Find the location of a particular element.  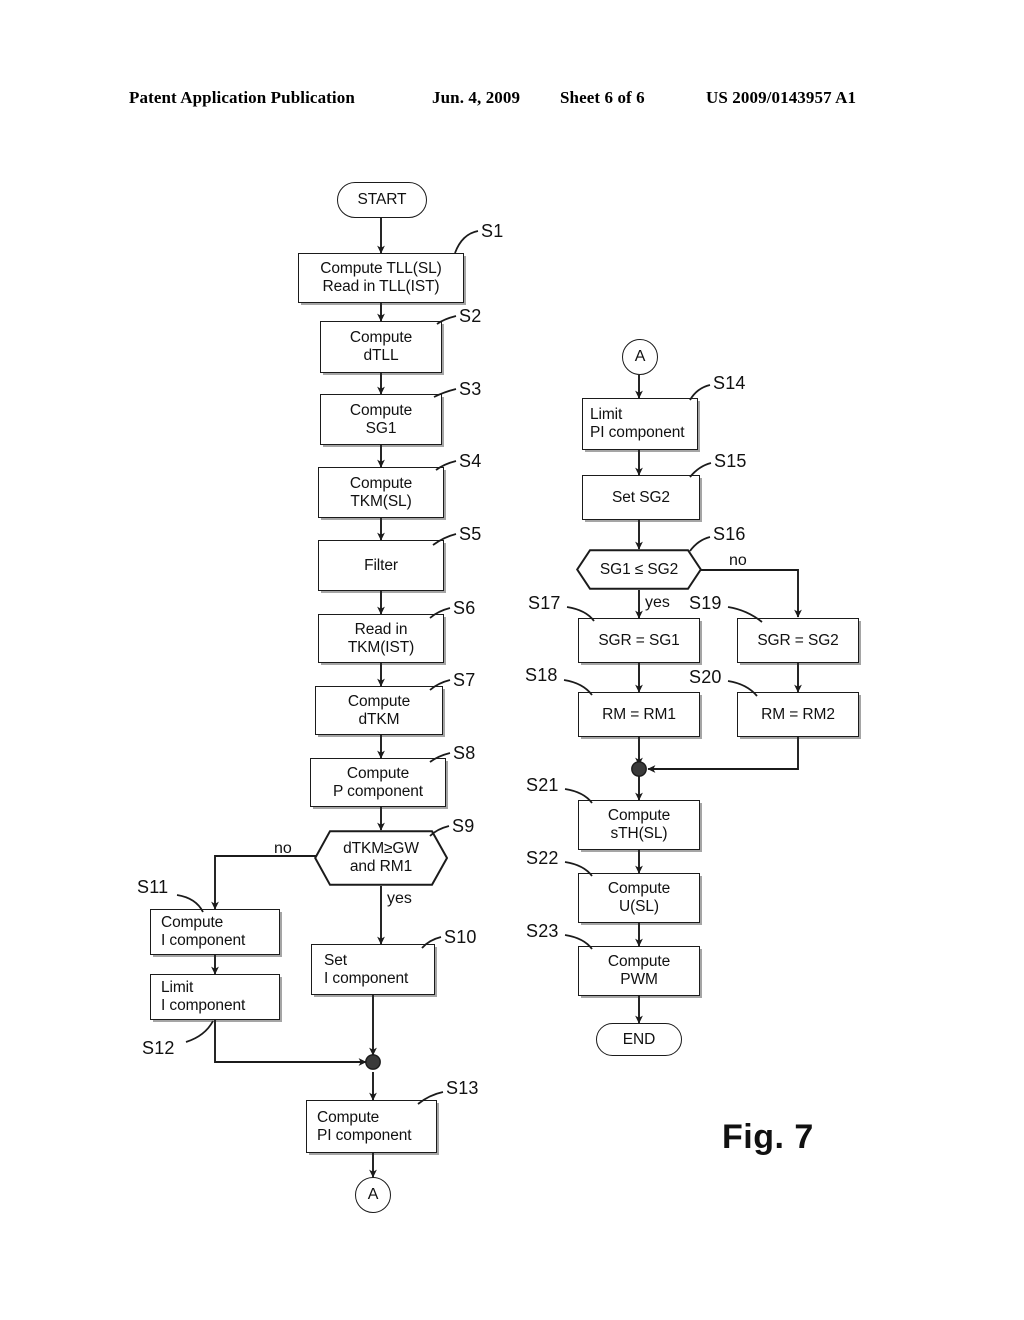

node-s20-line1: RM = RM2 is located at coordinates (798, 714).